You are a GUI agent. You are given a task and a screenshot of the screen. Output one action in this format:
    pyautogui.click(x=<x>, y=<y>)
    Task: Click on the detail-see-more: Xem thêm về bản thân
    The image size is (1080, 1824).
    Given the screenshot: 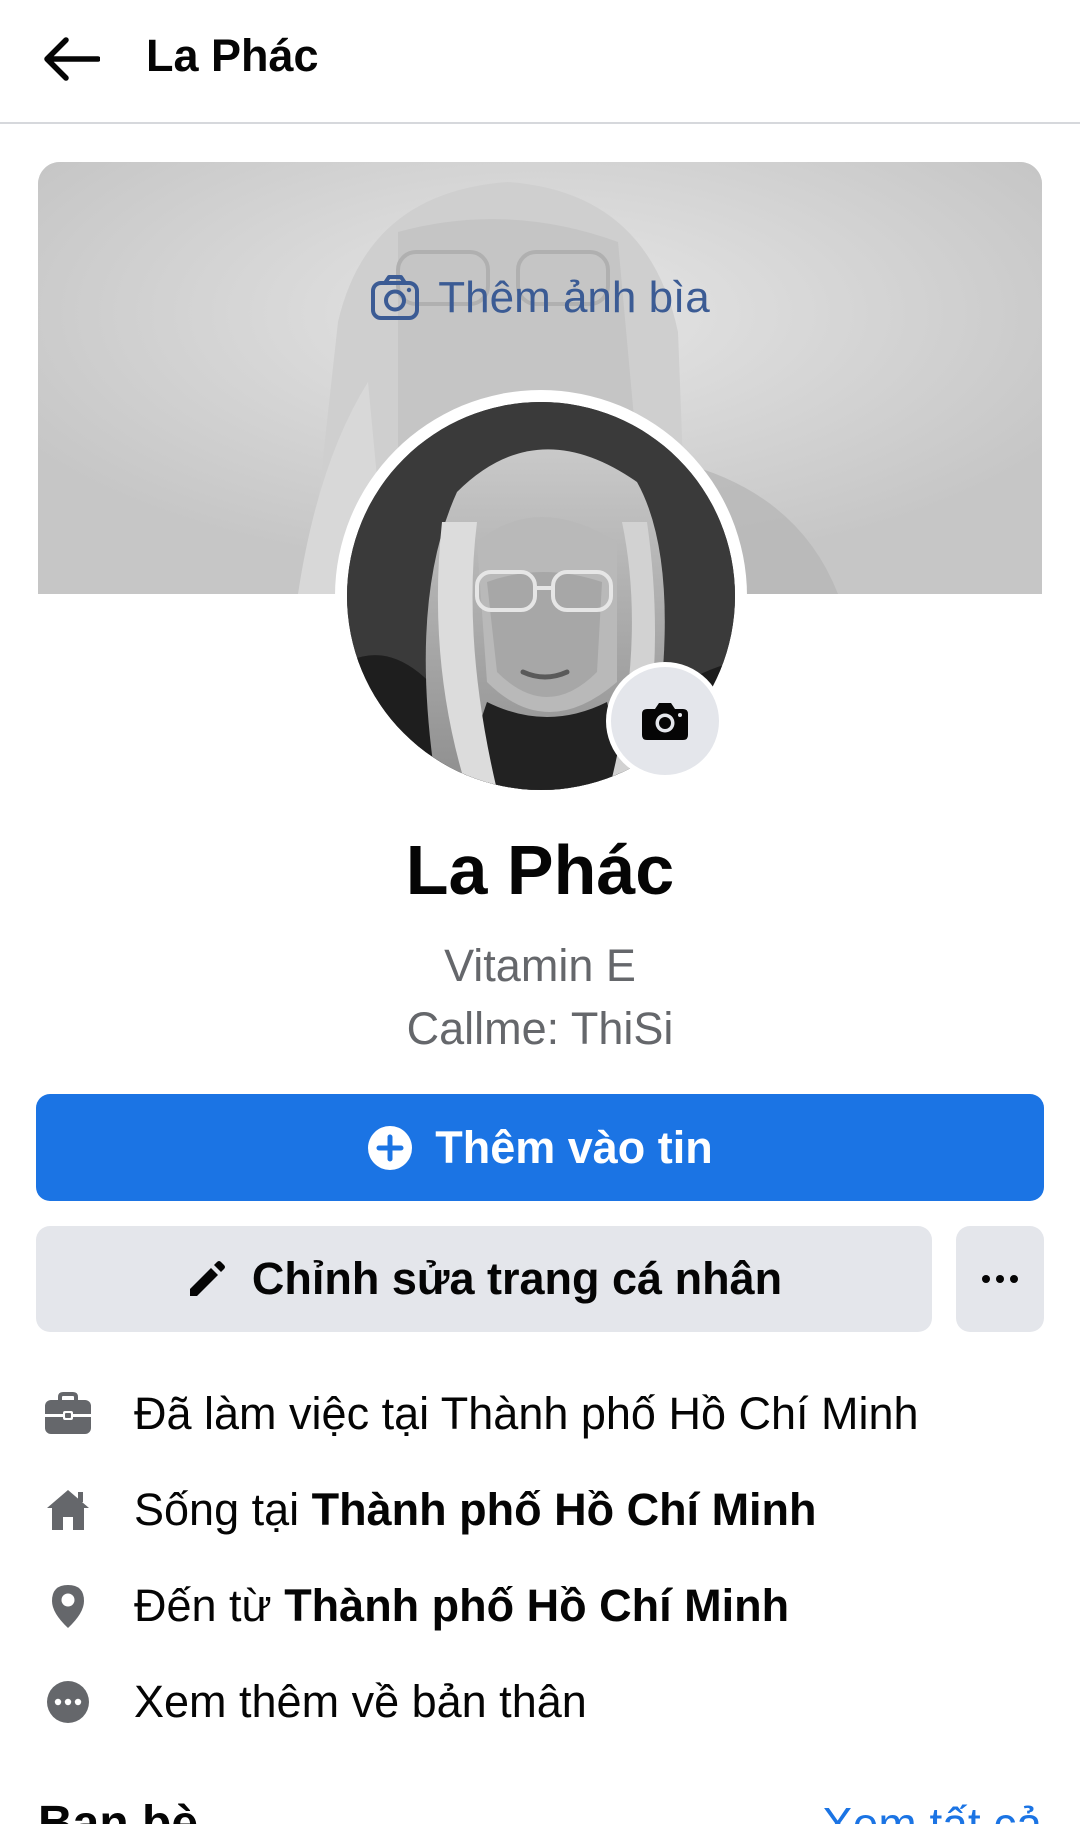 What is the action you would take?
    pyautogui.click(x=540, y=1702)
    